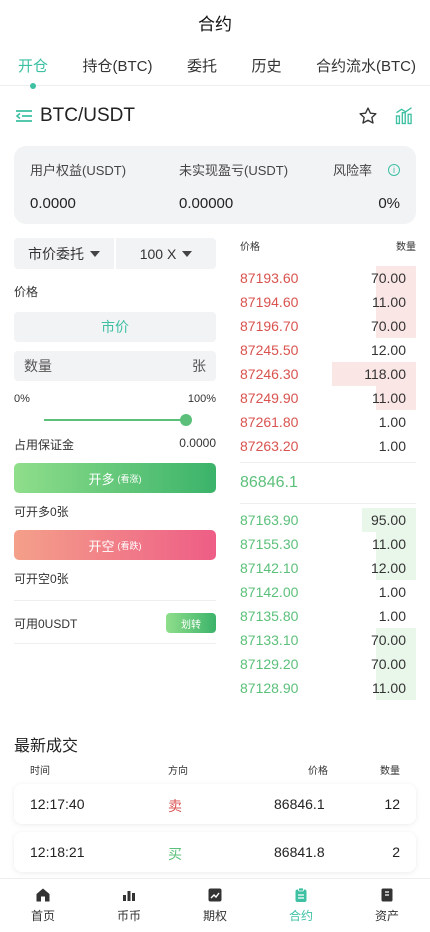 This screenshot has width=430, height=932. Describe the element at coordinates (129, 905) in the screenshot. I see `nav-spot: 币币` at that location.